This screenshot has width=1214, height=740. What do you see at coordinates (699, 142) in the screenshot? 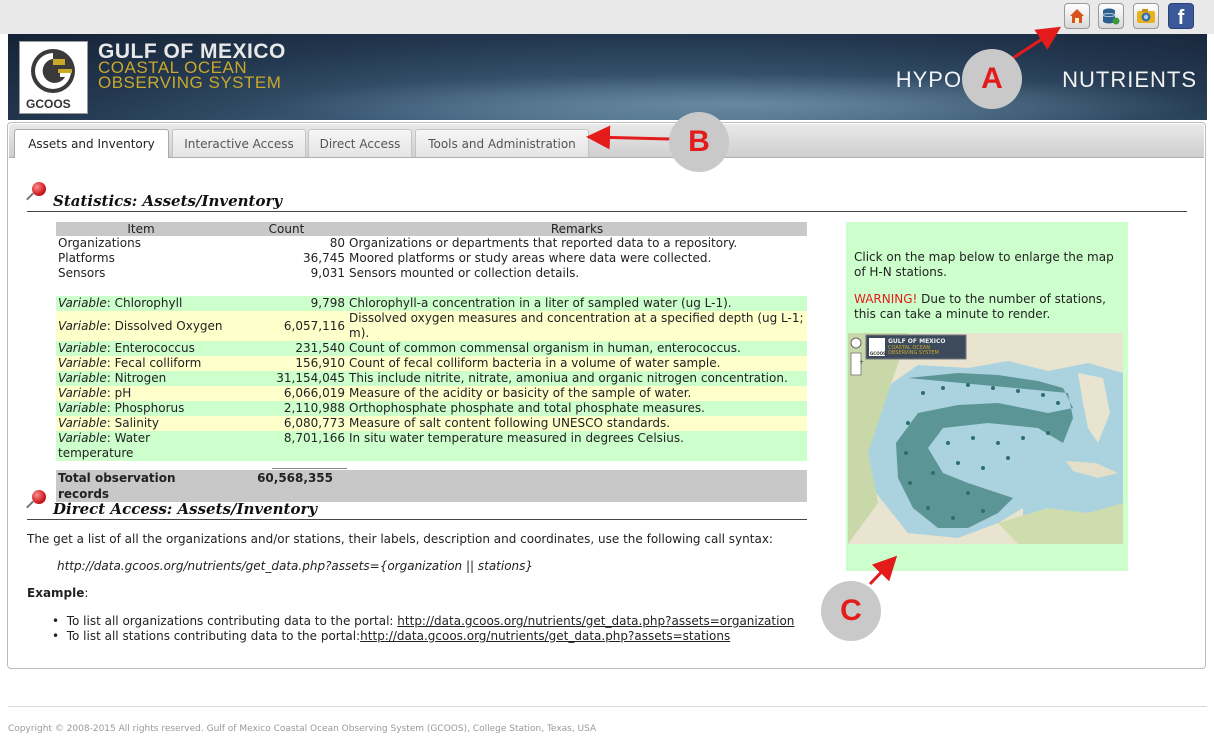
I see `annotation-marker-b: B` at bounding box center [699, 142].